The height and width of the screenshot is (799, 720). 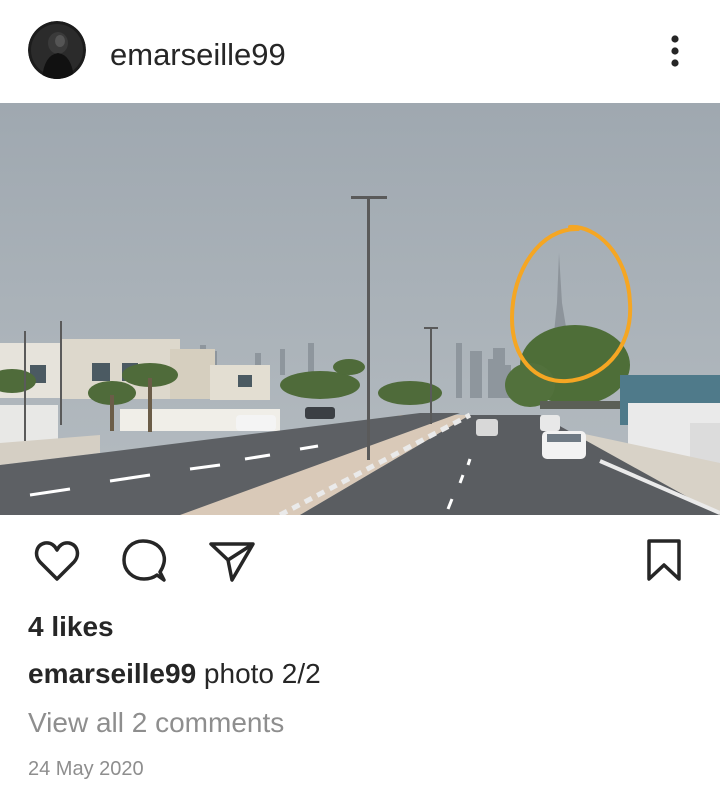 I want to click on post-date: 24 May 2020, so click(x=86, y=769).